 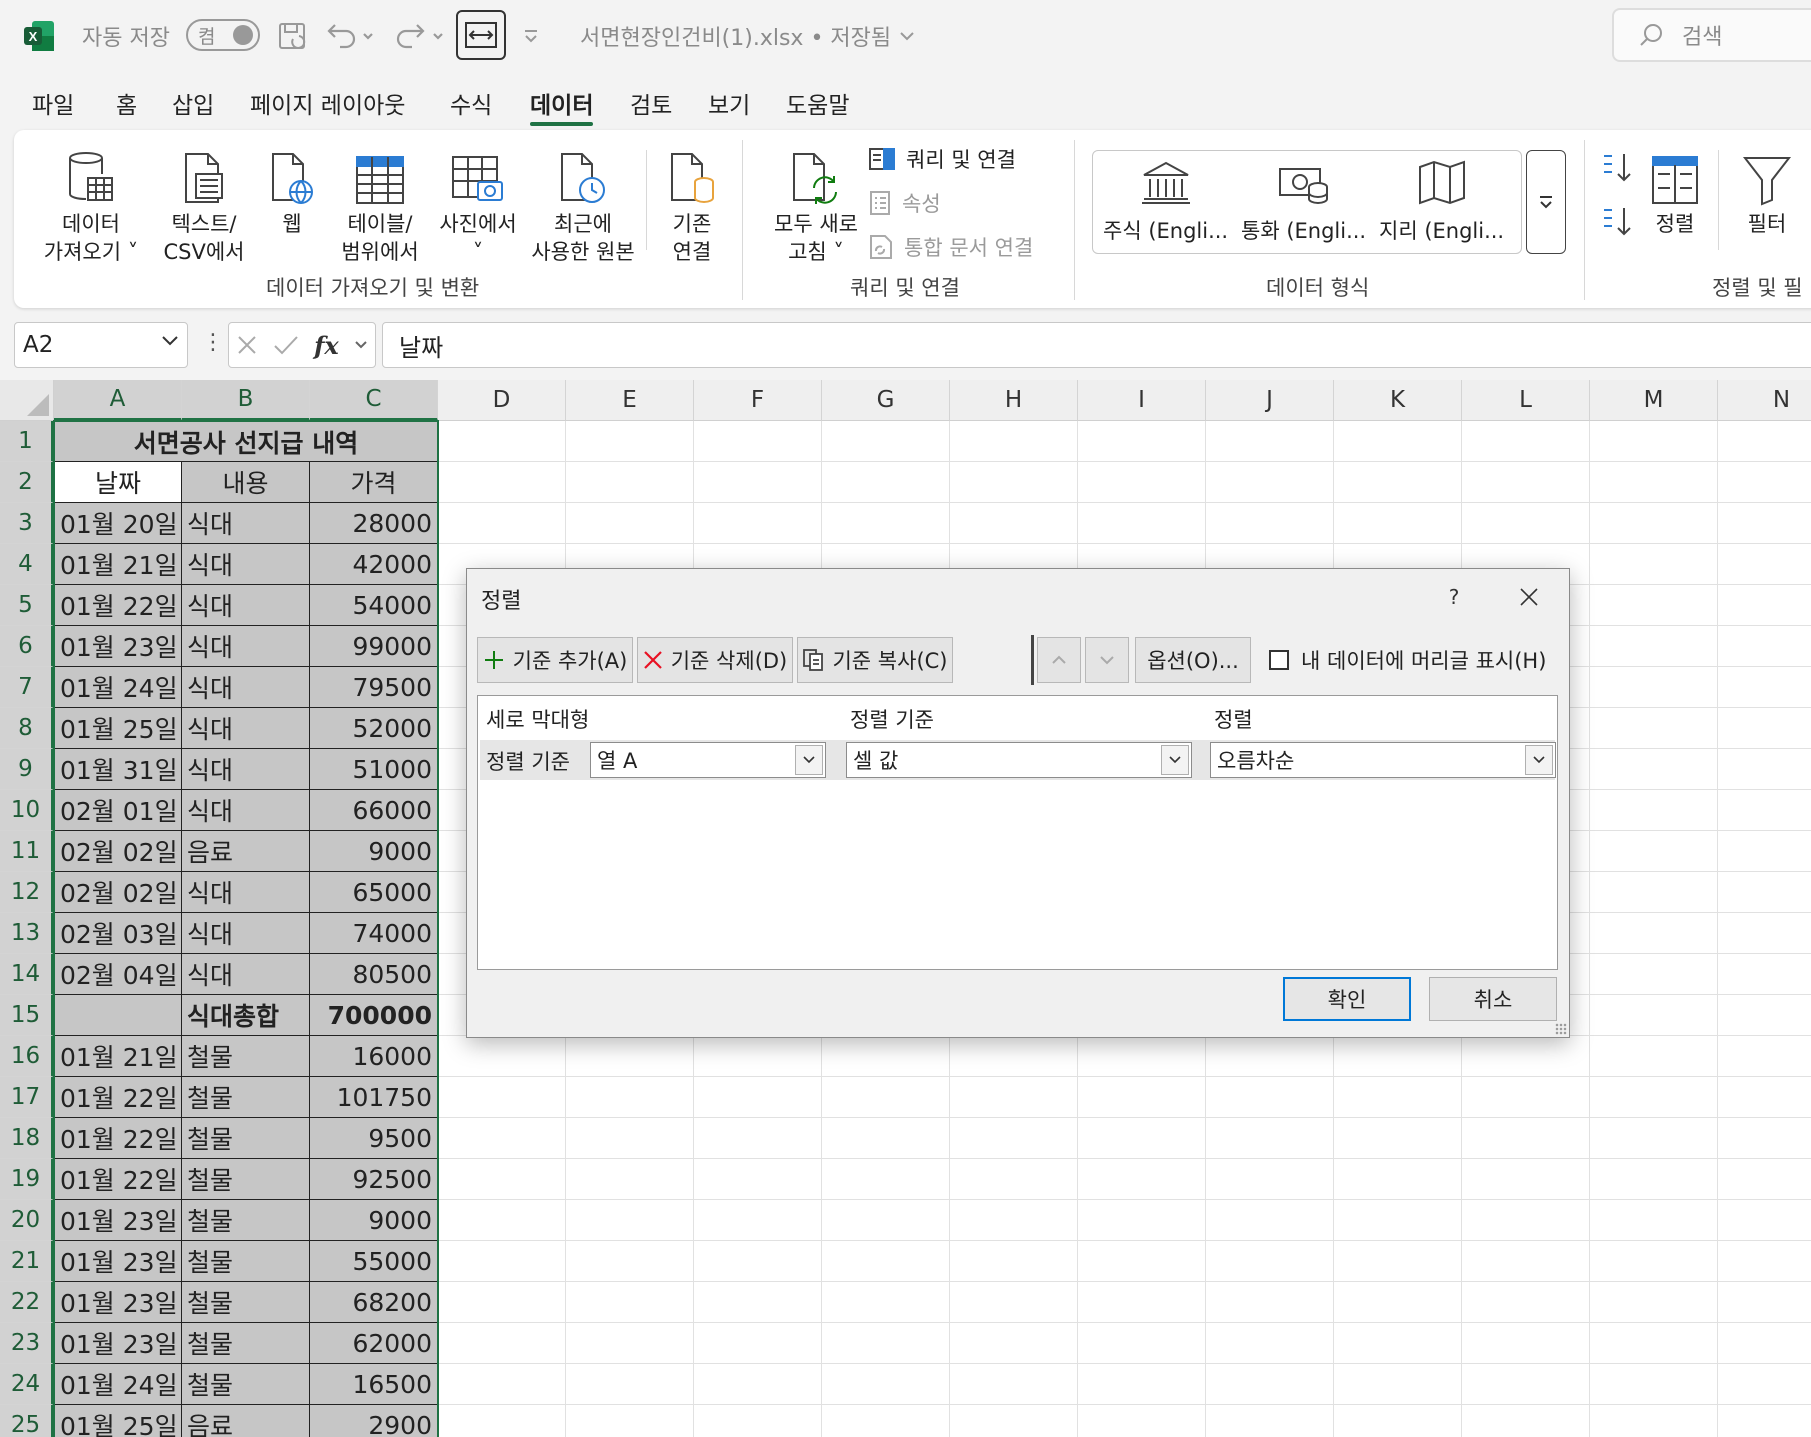 What do you see at coordinates (1493, 999) in the screenshot?
I see `cancel-button: 취소` at bounding box center [1493, 999].